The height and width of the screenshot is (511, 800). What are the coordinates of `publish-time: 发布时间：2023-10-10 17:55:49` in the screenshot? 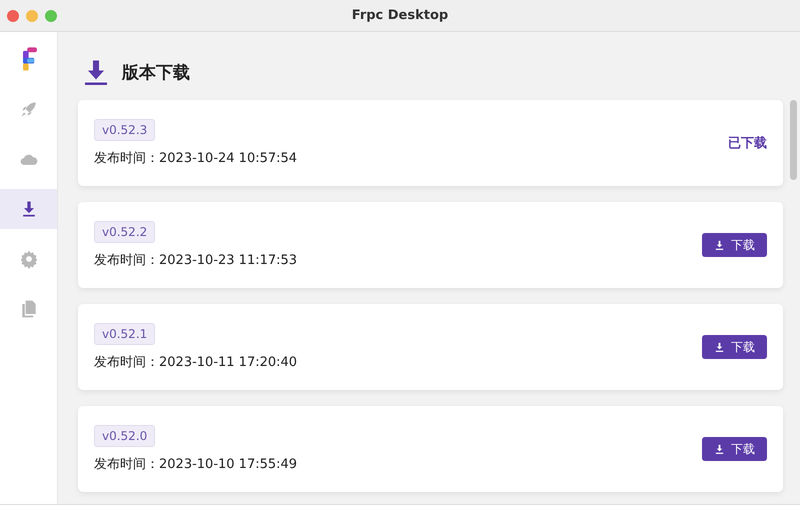 It's located at (196, 464).